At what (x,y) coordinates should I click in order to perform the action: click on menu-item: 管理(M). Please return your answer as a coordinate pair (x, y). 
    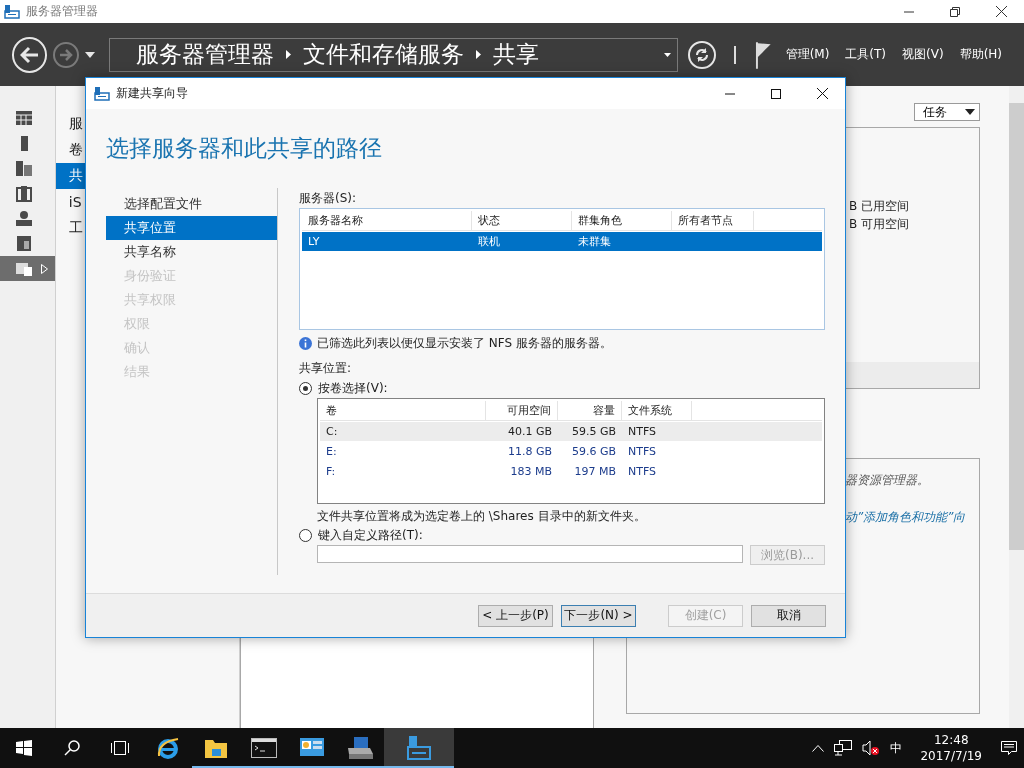
    Looking at the image, I should click on (807, 54).